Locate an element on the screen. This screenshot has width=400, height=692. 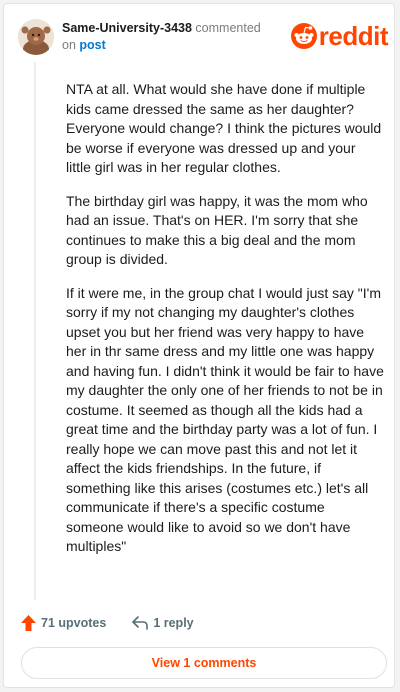
upvote-arrow-icon is located at coordinates (28, 623).